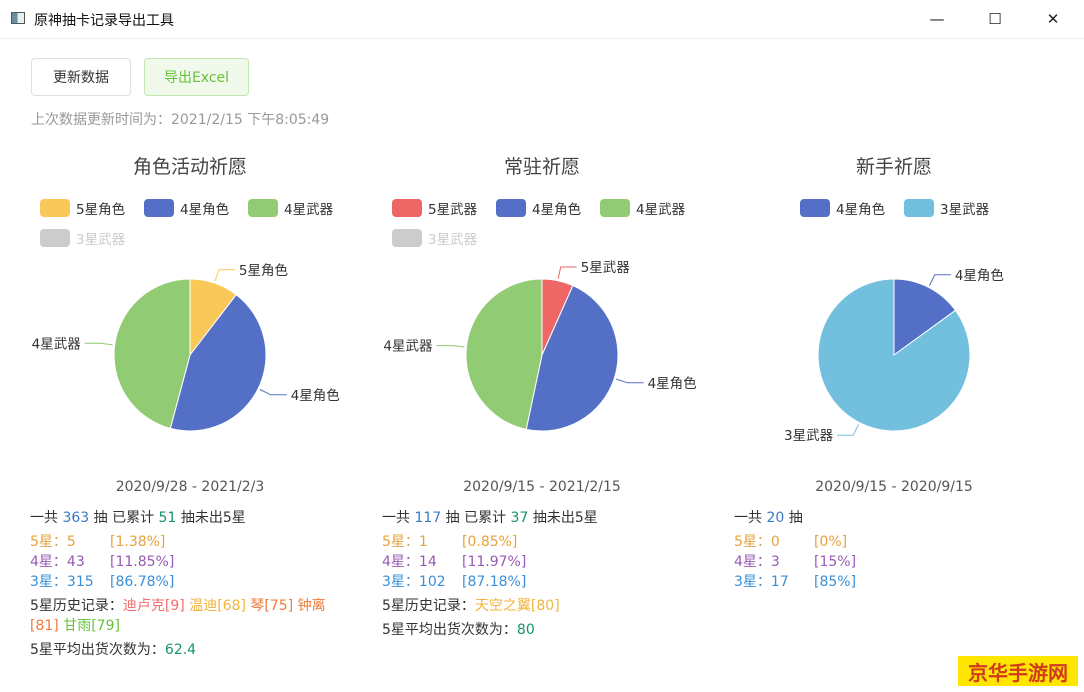 Image resolution: width=1084 pixels, height=692 pixels. I want to click on star4-count: 4星：14, so click(409, 562).